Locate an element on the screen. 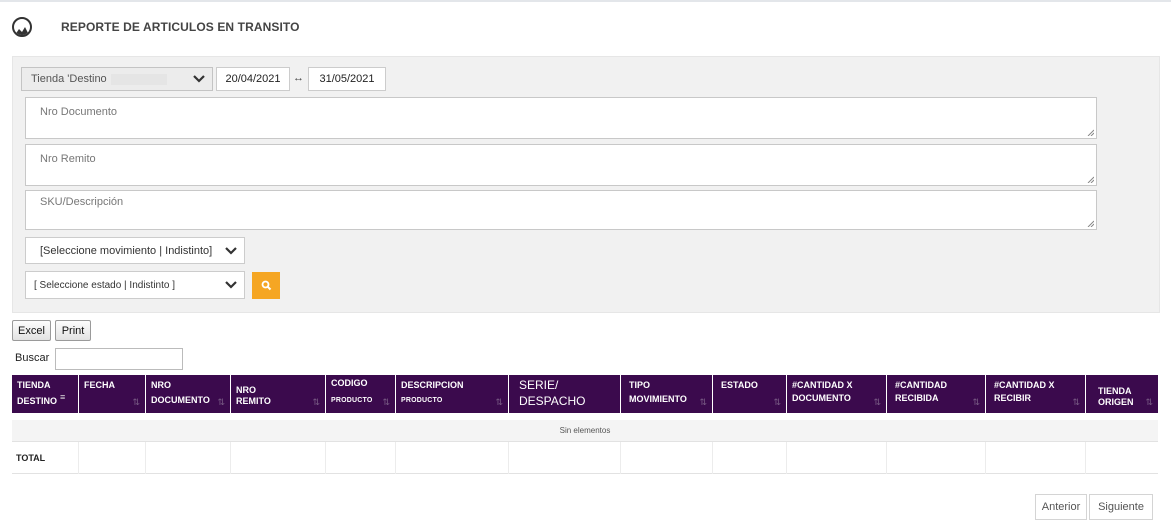 The image size is (1171, 526). search-button is located at coordinates (266, 285).